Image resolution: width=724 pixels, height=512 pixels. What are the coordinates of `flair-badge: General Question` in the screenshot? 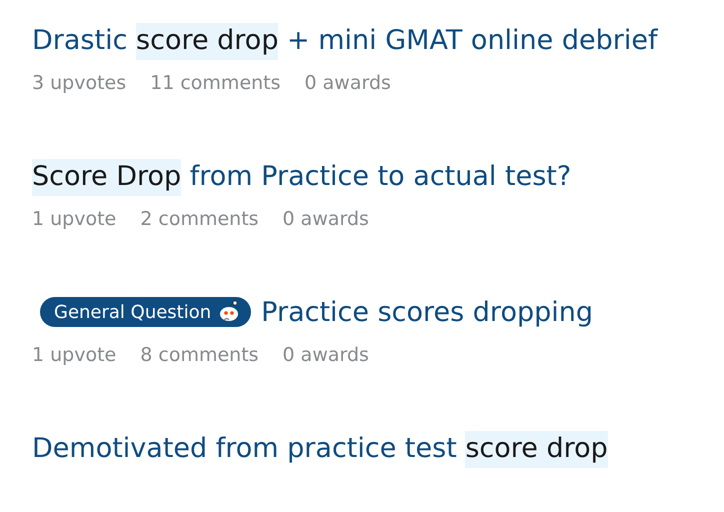 It's located at (146, 312).